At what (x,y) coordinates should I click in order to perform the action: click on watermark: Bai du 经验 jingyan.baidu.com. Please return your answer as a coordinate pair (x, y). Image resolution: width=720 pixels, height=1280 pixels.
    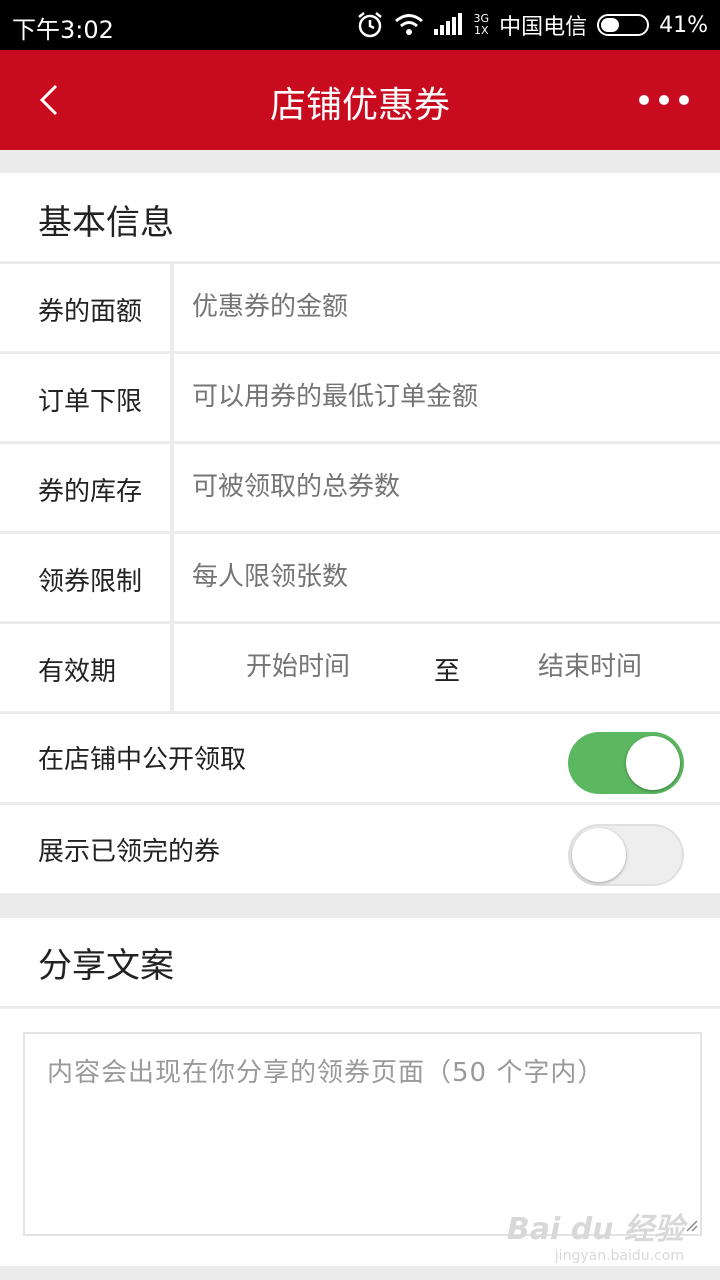
    Looking at the image, I should click on (595, 1234).